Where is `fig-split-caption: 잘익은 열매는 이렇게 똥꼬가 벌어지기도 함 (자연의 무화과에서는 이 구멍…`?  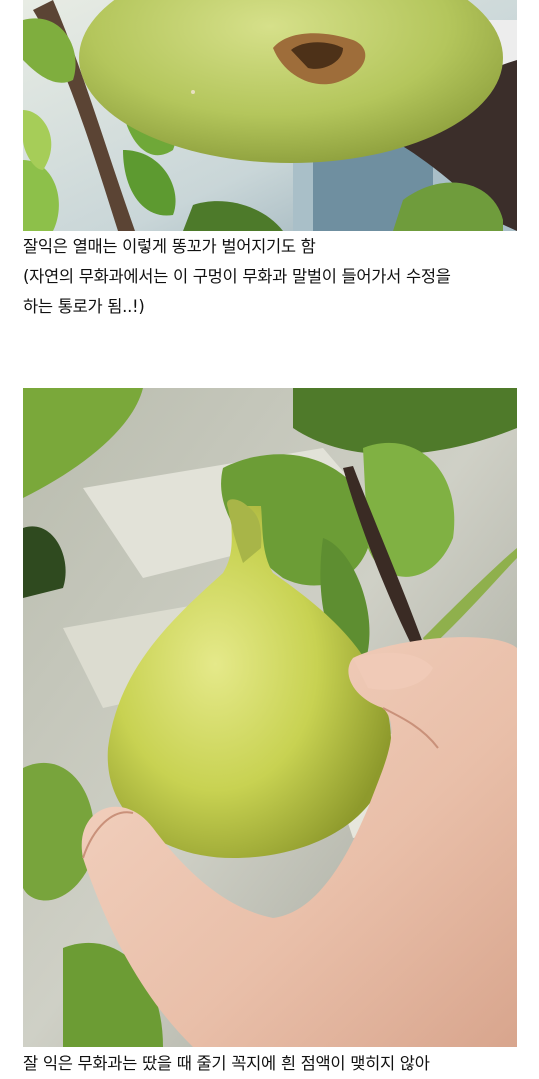
fig-split-caption: 잘익은 열매는 이렇게 똥꼬가 벌어지기도 함 (자연의 무화과에서는 이 구멍… is located at coordinates (273, 277).